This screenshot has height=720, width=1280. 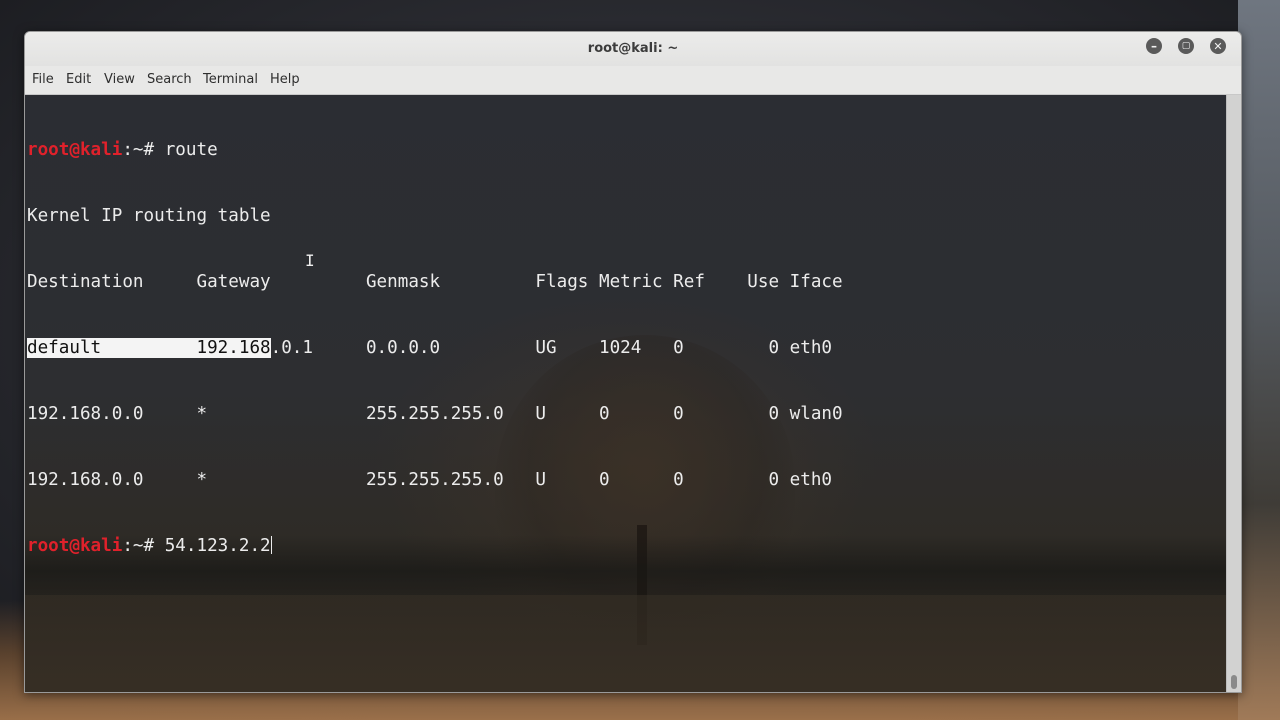 I want to click on mouse-ibeam-icon: I, so click(x=310, y=260).